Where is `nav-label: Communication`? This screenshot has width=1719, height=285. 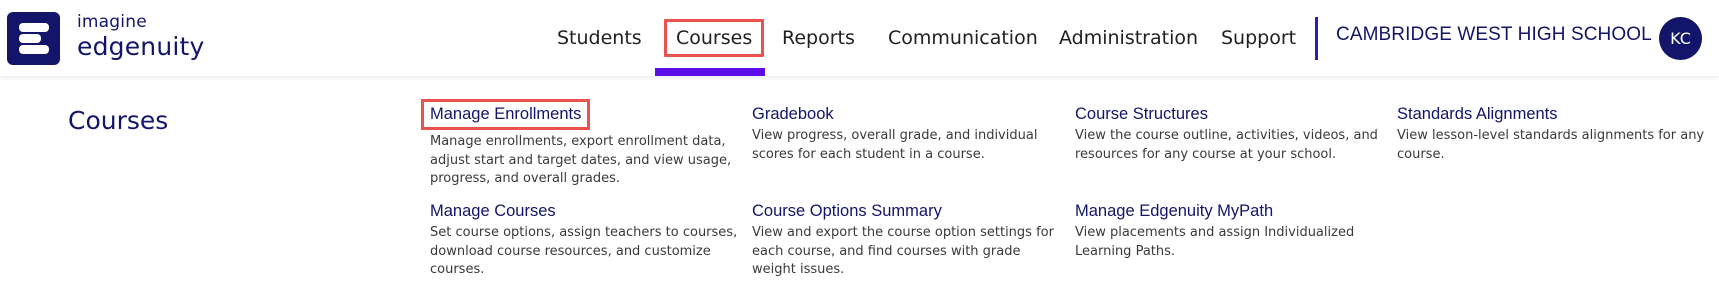 nav-label: Communication is located at coordinates (963, 38).